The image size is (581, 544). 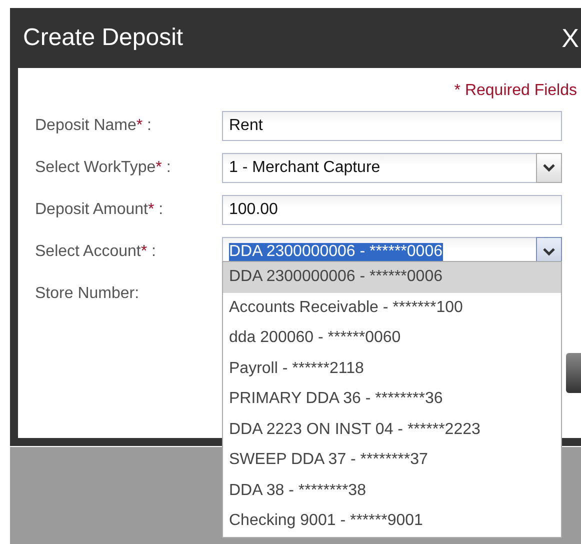 What do you see at coordinates (515, 91) in the screenshot?
I see `required-note: * Required Fields` at bounding box center [515, 91].